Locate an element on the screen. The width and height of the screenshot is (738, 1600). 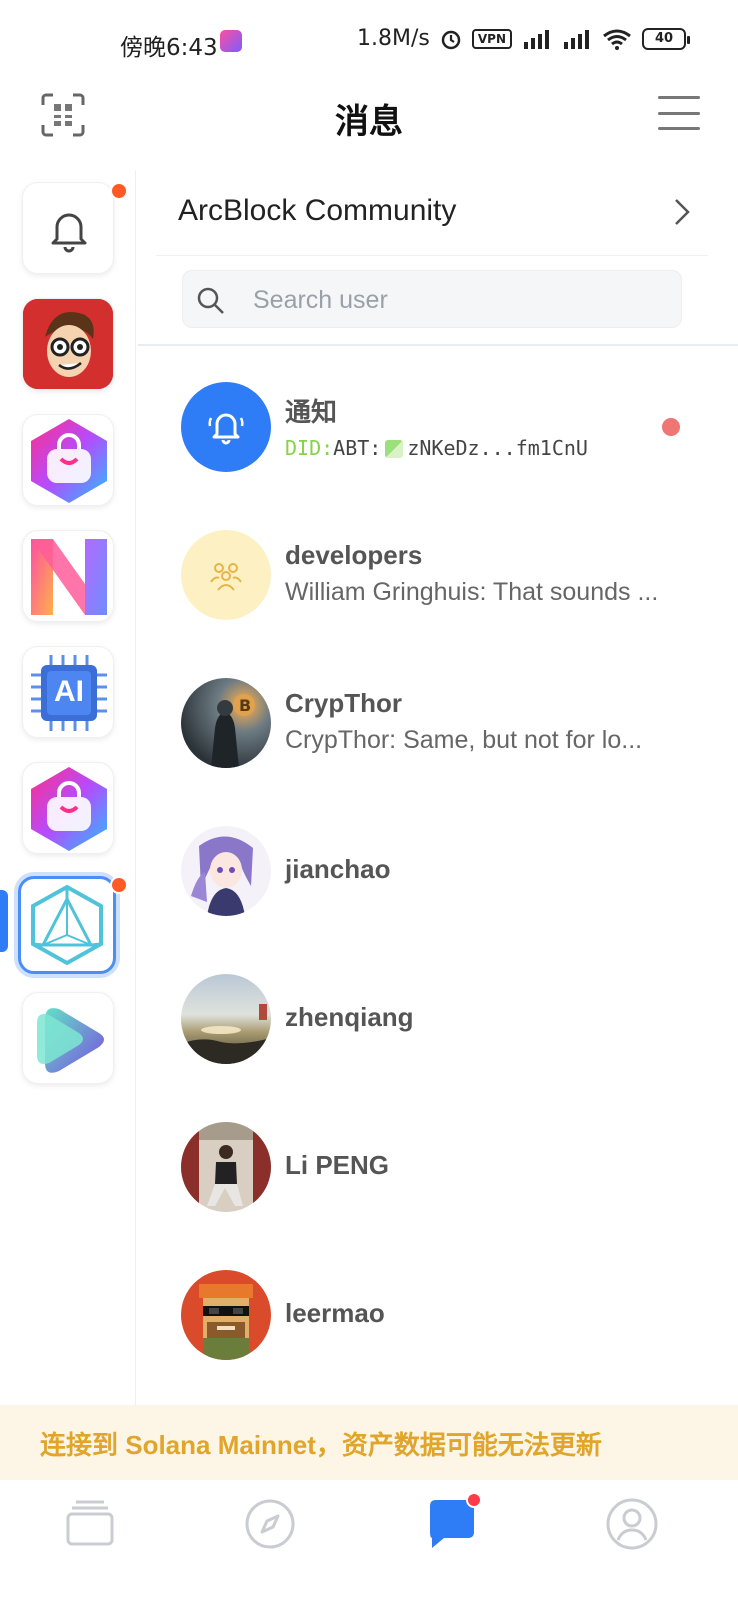
did-type: ABT: is located at coordinates (357, 448).